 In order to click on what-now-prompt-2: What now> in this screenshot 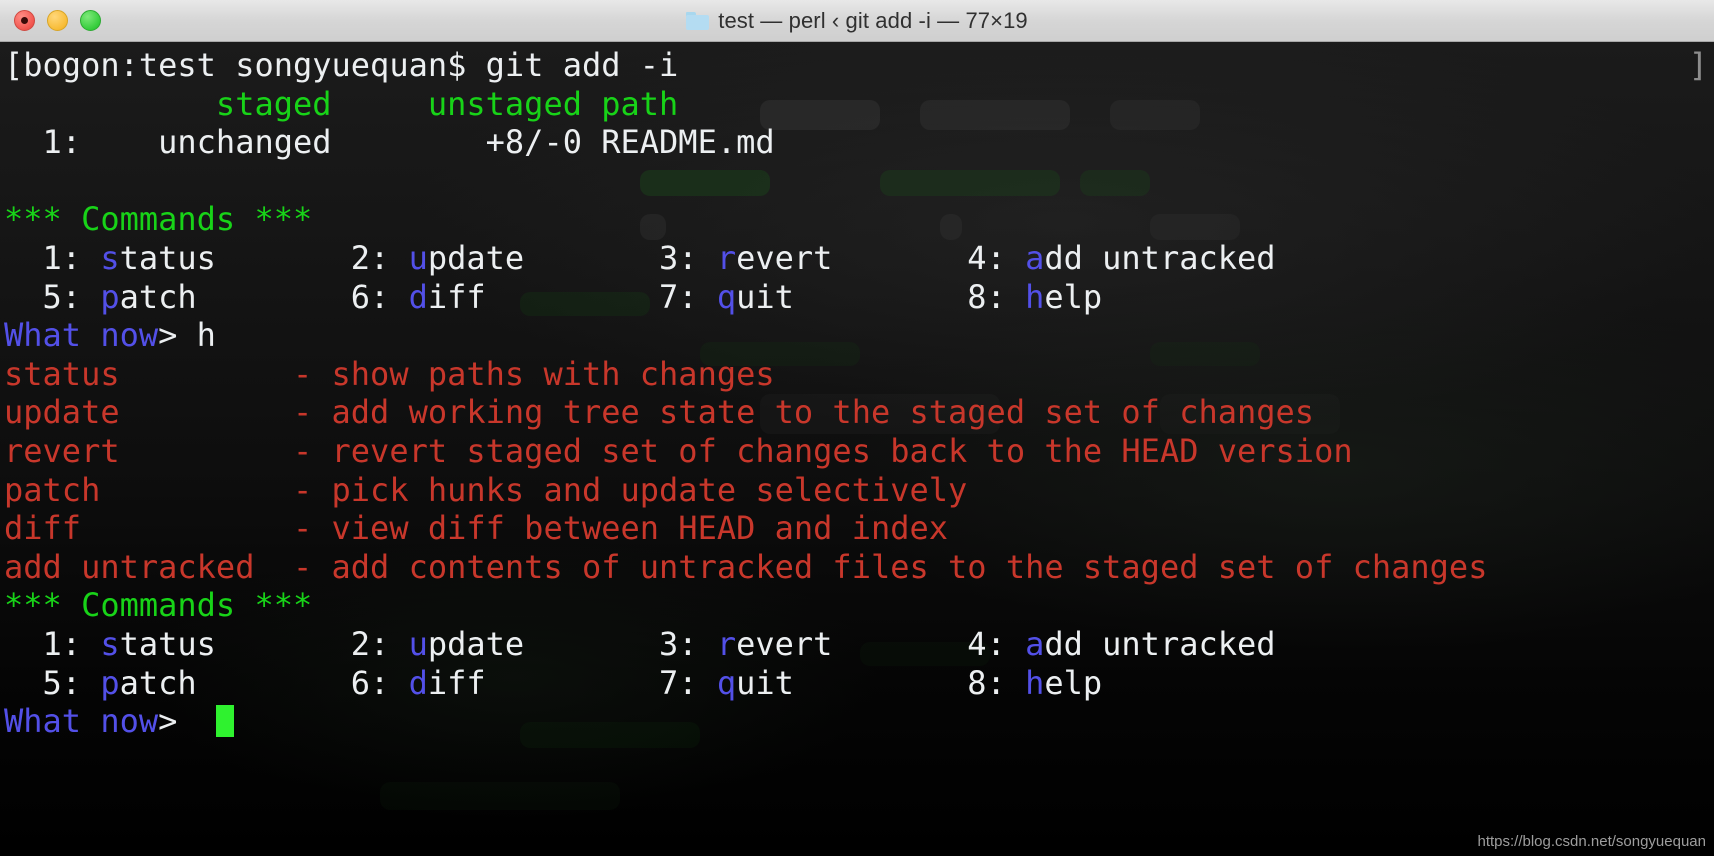, I will do `click(859, 721)`.